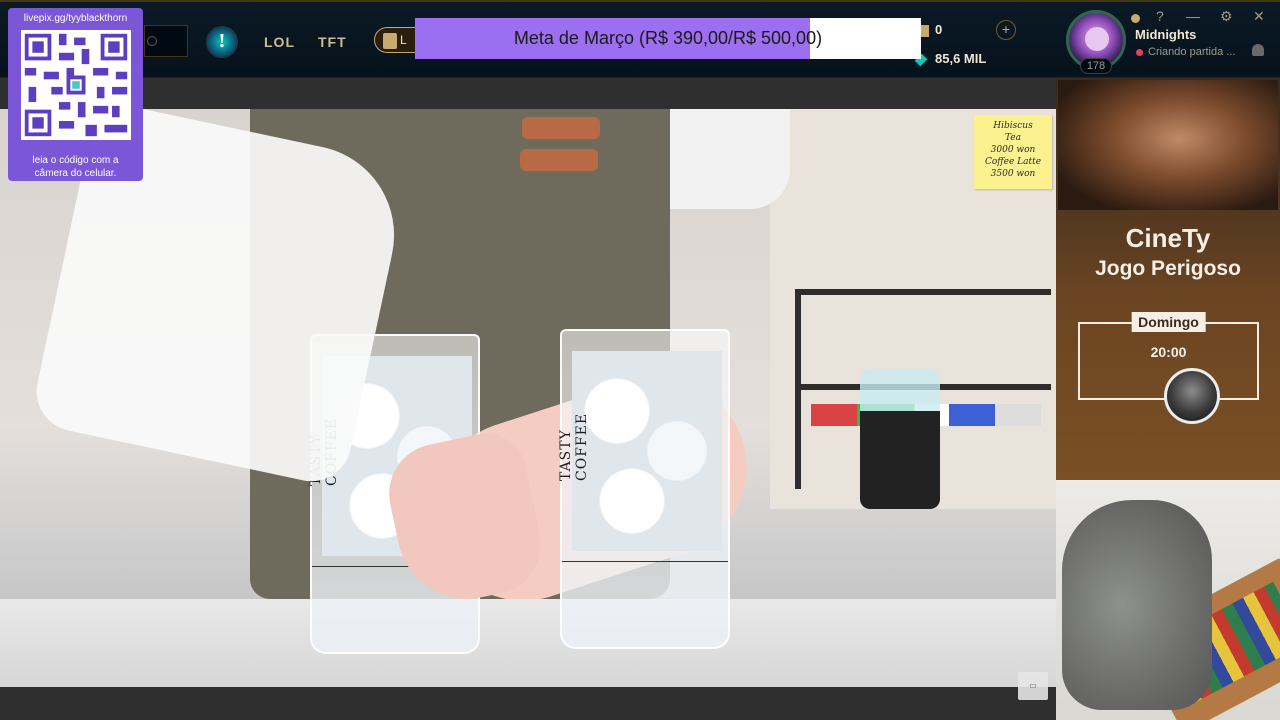  What do you see at coordinates (1168, 352) in the screenshot?
I see `schedule-time: 20:00` at bounding box center [1168, 352].